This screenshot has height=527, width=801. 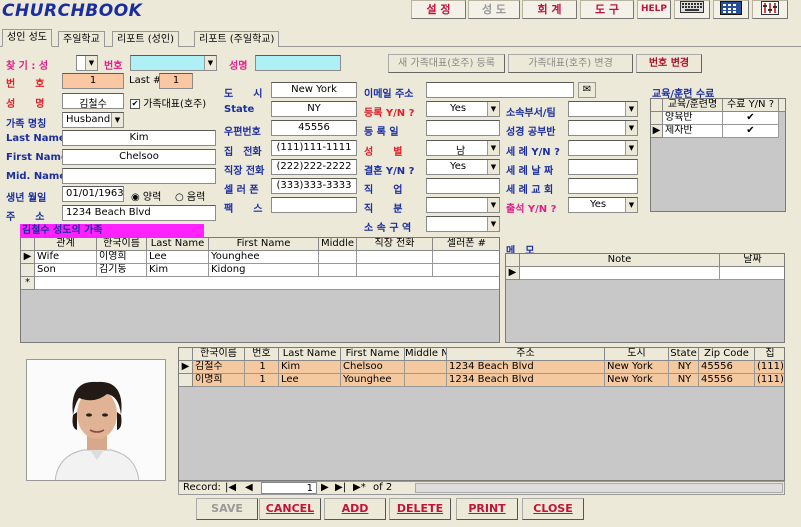 What do you see at coordinates (692, 9) in the screenshot?
I see `keyboard-icon` at bounding box center [692, 9].